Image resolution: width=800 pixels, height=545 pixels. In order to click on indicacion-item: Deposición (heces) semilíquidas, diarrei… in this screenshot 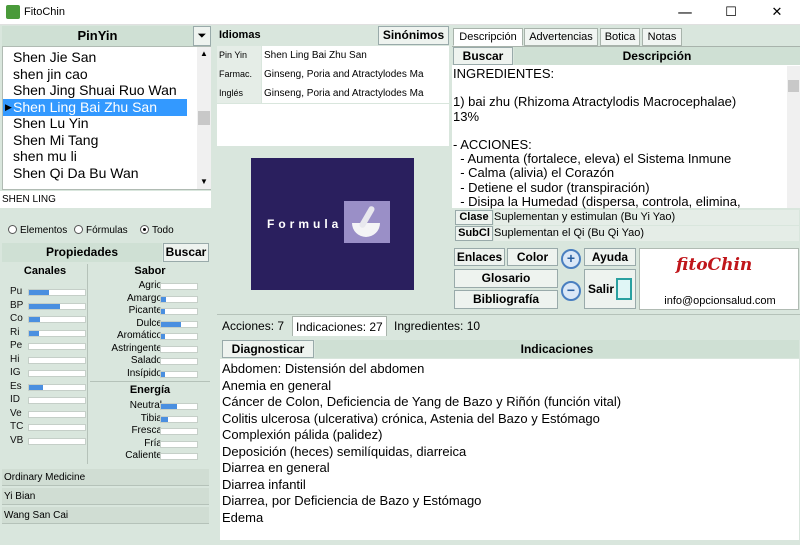, I will do `click(344, 452)`.